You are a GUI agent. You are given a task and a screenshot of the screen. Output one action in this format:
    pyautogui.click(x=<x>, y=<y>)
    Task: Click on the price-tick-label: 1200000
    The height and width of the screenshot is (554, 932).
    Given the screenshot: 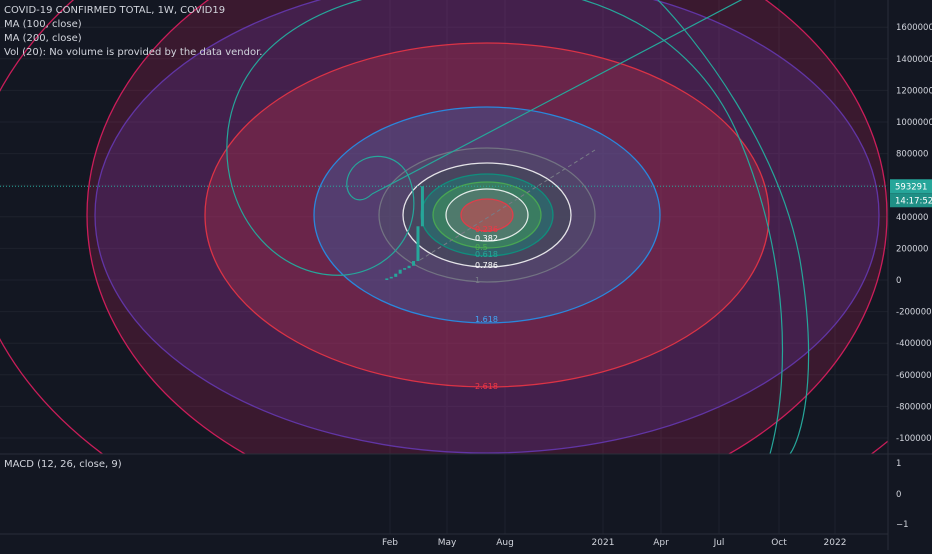 What is the action you would take?
    pyautogui.click(x=914, y=91)
    